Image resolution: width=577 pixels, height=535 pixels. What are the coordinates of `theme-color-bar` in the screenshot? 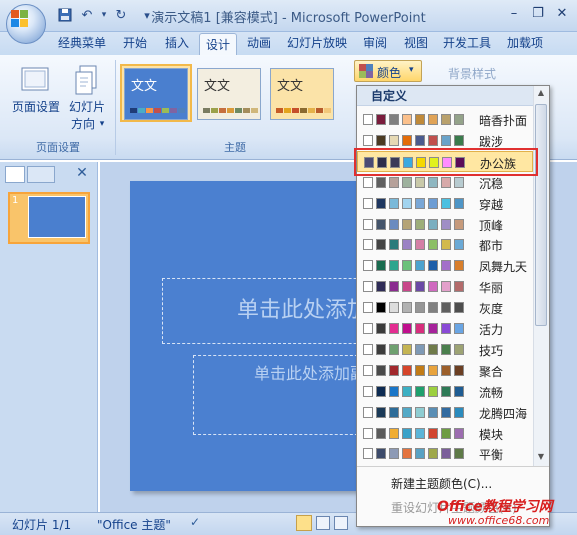 It's located at (157, 110).